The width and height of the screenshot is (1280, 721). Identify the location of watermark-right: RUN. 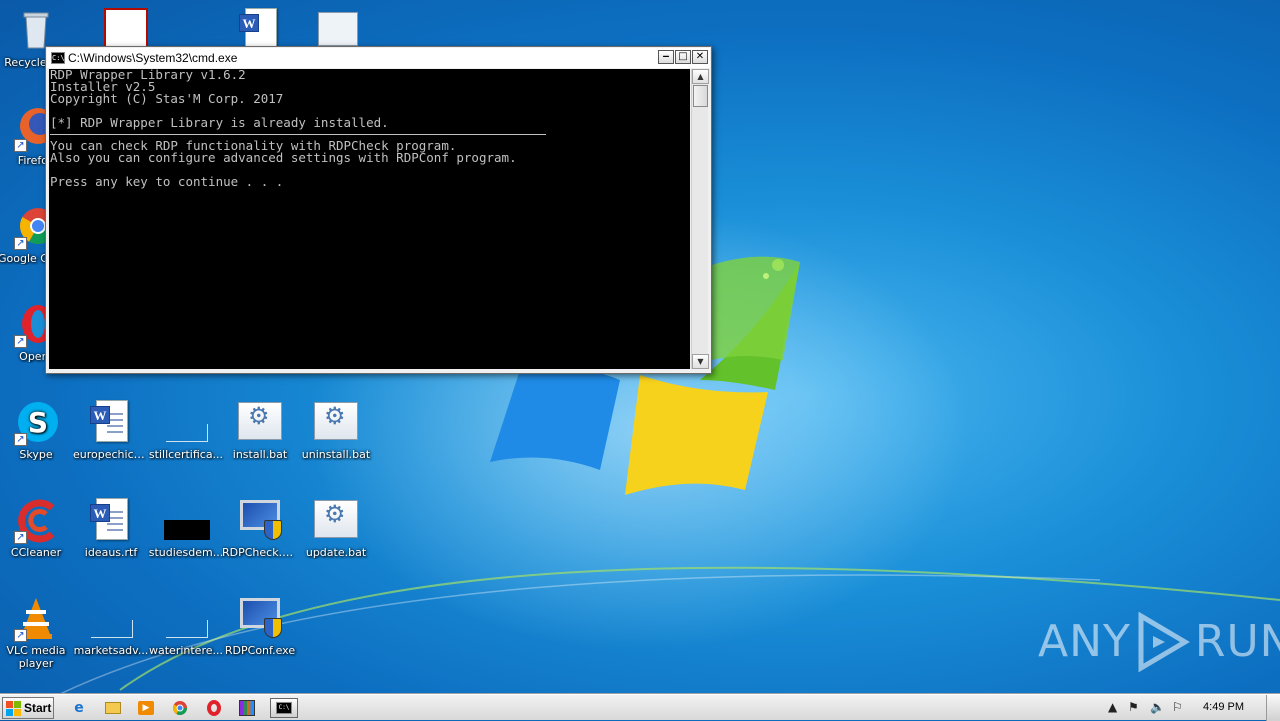
(1237, 641).